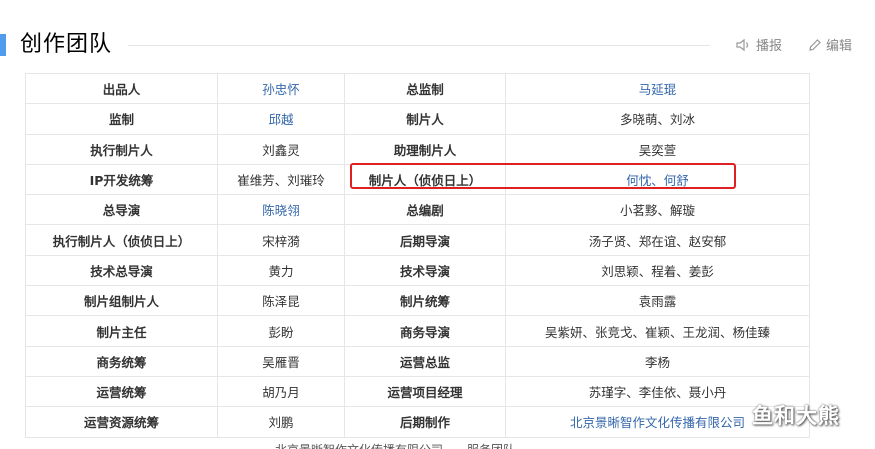 The width and height of the screenshot is (875, 449). Describe the element at coordinates (121, 422) in the screenshot. I see `role-cell: 运营资源统筹` at that location.